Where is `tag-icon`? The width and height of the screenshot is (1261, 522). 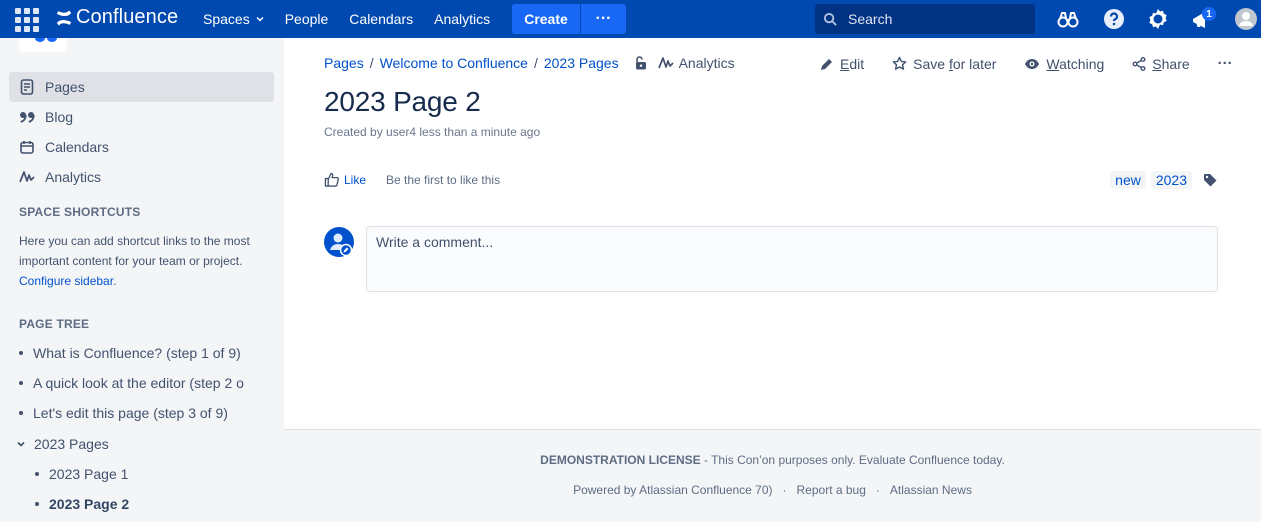 tag-icon is located at coordinates (1210, 180).